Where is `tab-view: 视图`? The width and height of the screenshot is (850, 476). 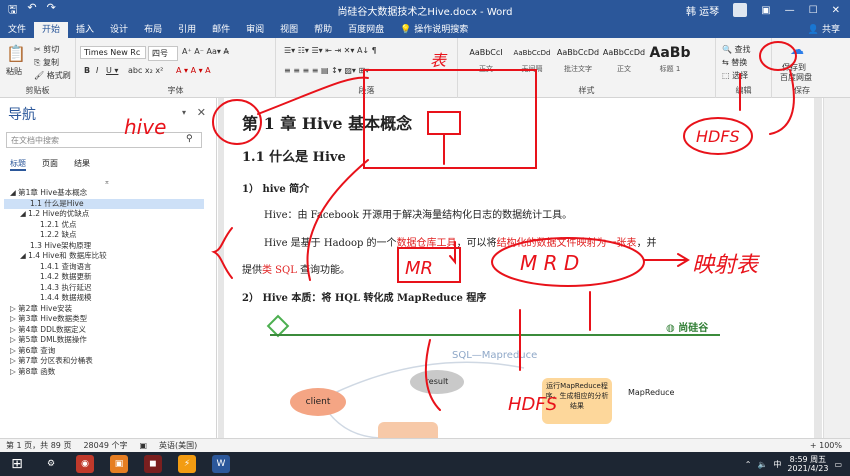
tab-view: 视图 is located at coordinates (289, 30).